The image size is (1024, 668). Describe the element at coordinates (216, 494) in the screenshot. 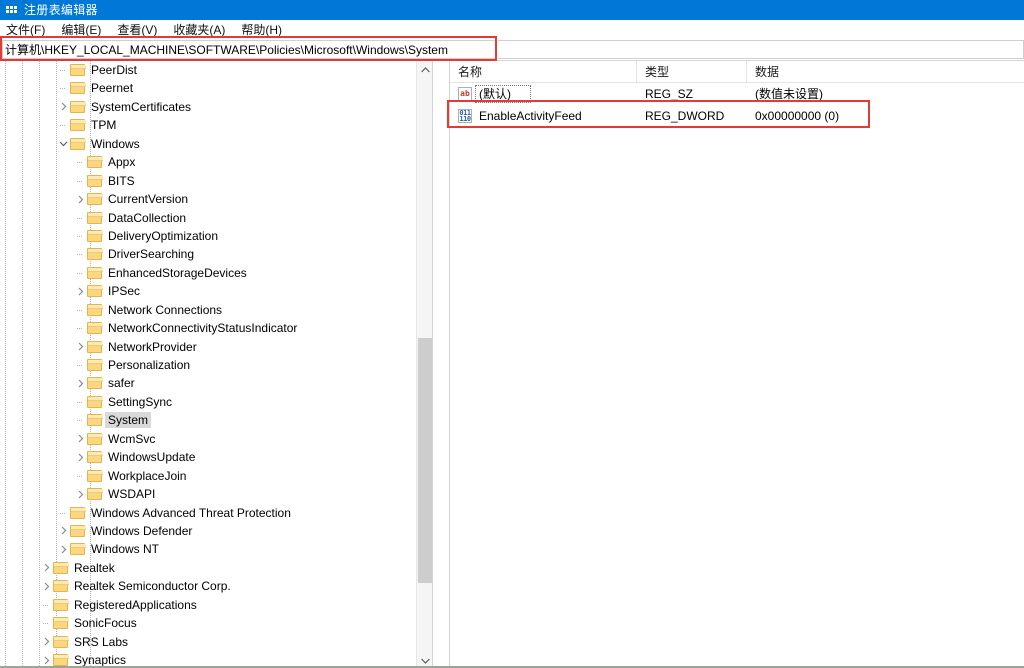

I see `tree-item-wsdapi: WSDAPI` at that location.